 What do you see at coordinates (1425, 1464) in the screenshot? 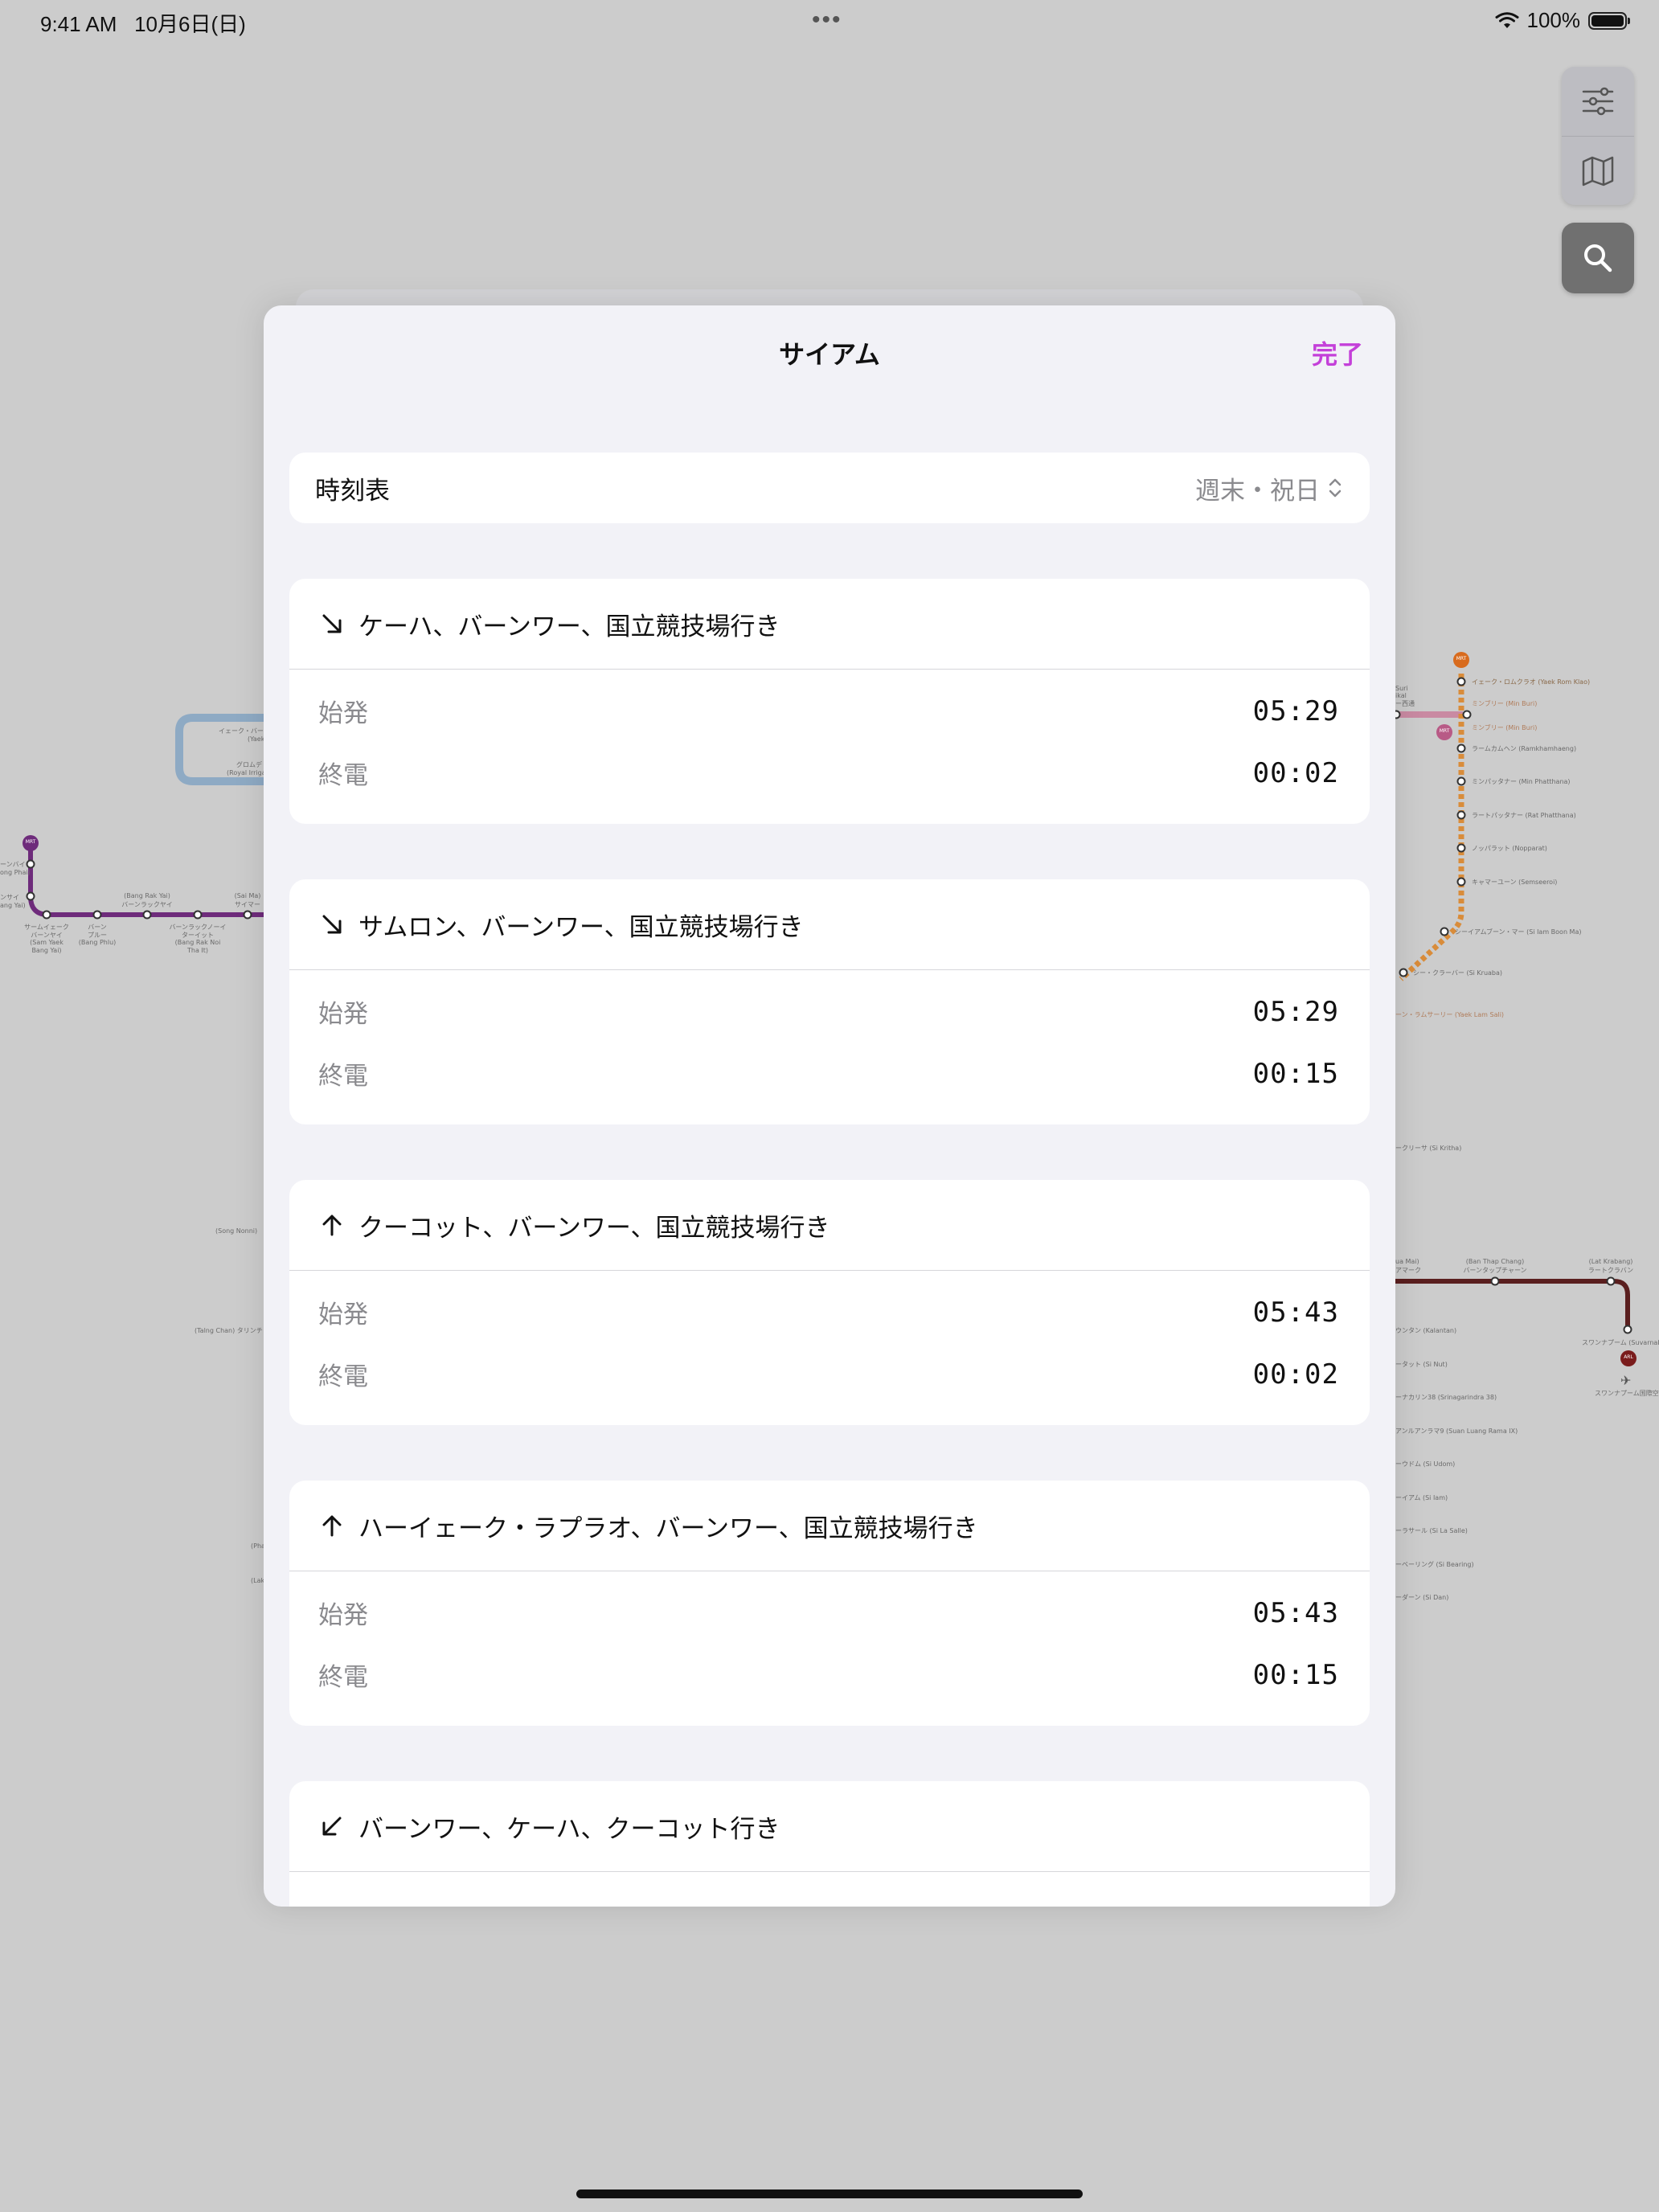
I see `map-station-label: ーウドム (Si Udom)` at bounding box center [1425, 1464].